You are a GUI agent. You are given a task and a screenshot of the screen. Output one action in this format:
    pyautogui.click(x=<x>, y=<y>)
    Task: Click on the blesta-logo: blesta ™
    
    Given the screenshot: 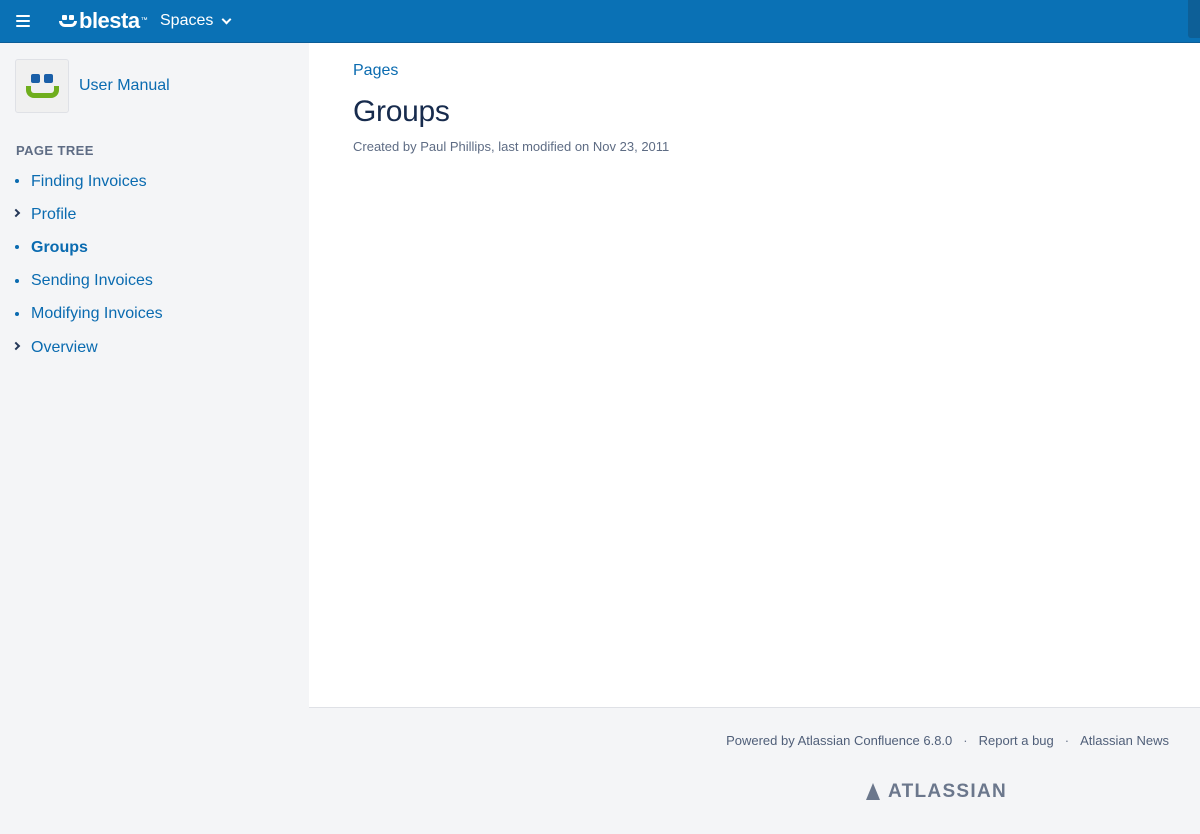 What is the action you would take?
    pyautogui.click(x=103, y=21)
    